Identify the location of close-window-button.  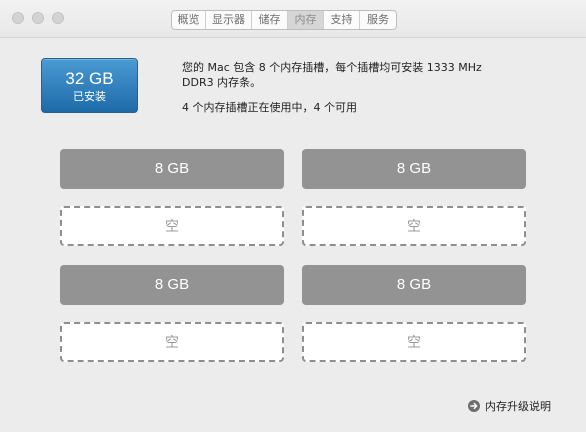
(18, 18).